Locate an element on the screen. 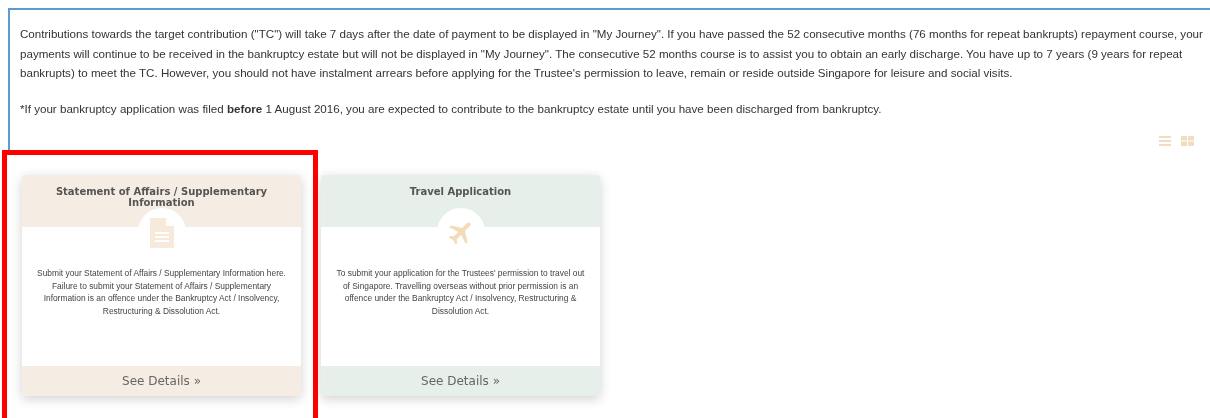 This screenshot has height=418, width=1210. card-description: To submit your application for the Trustees' permission to travel out of Singapore. Travelling overseas without prior permission is an offence under the Bankruptcy Act / Insolvency, Restructuring & Dissolution Act. is located at coordinates (460, 292).